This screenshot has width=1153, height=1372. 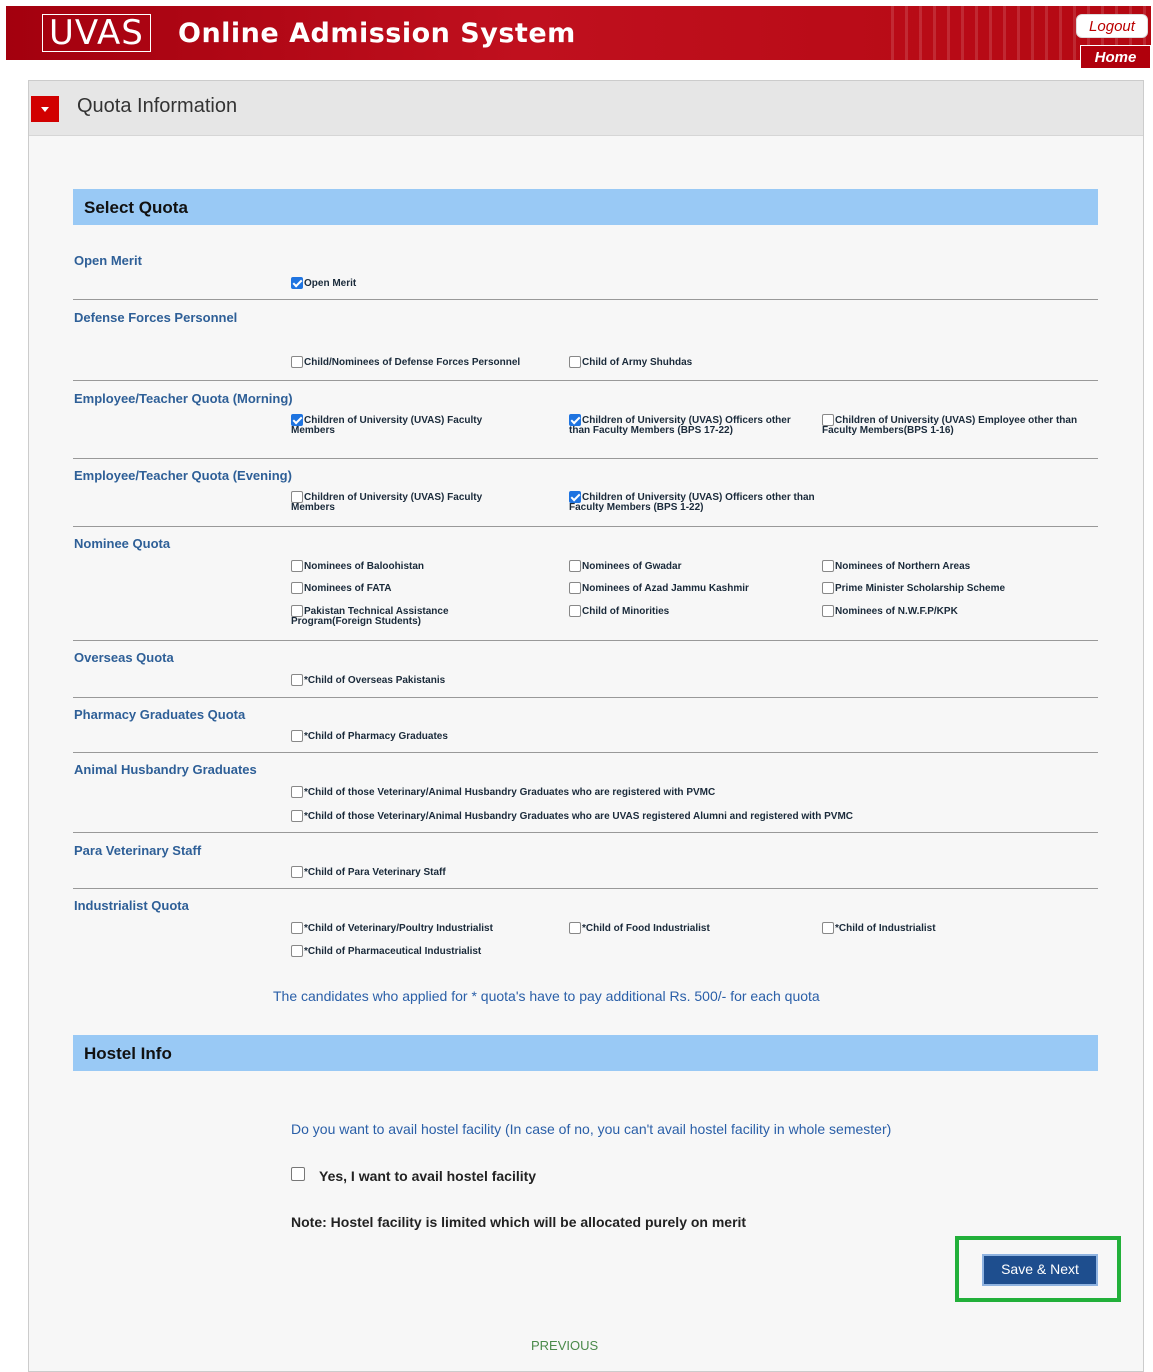 What do you see at coordinates (578, 33) in the screenshot?
I see `app-header: UVAS Online Admission System` at bounding box center [578, 33].